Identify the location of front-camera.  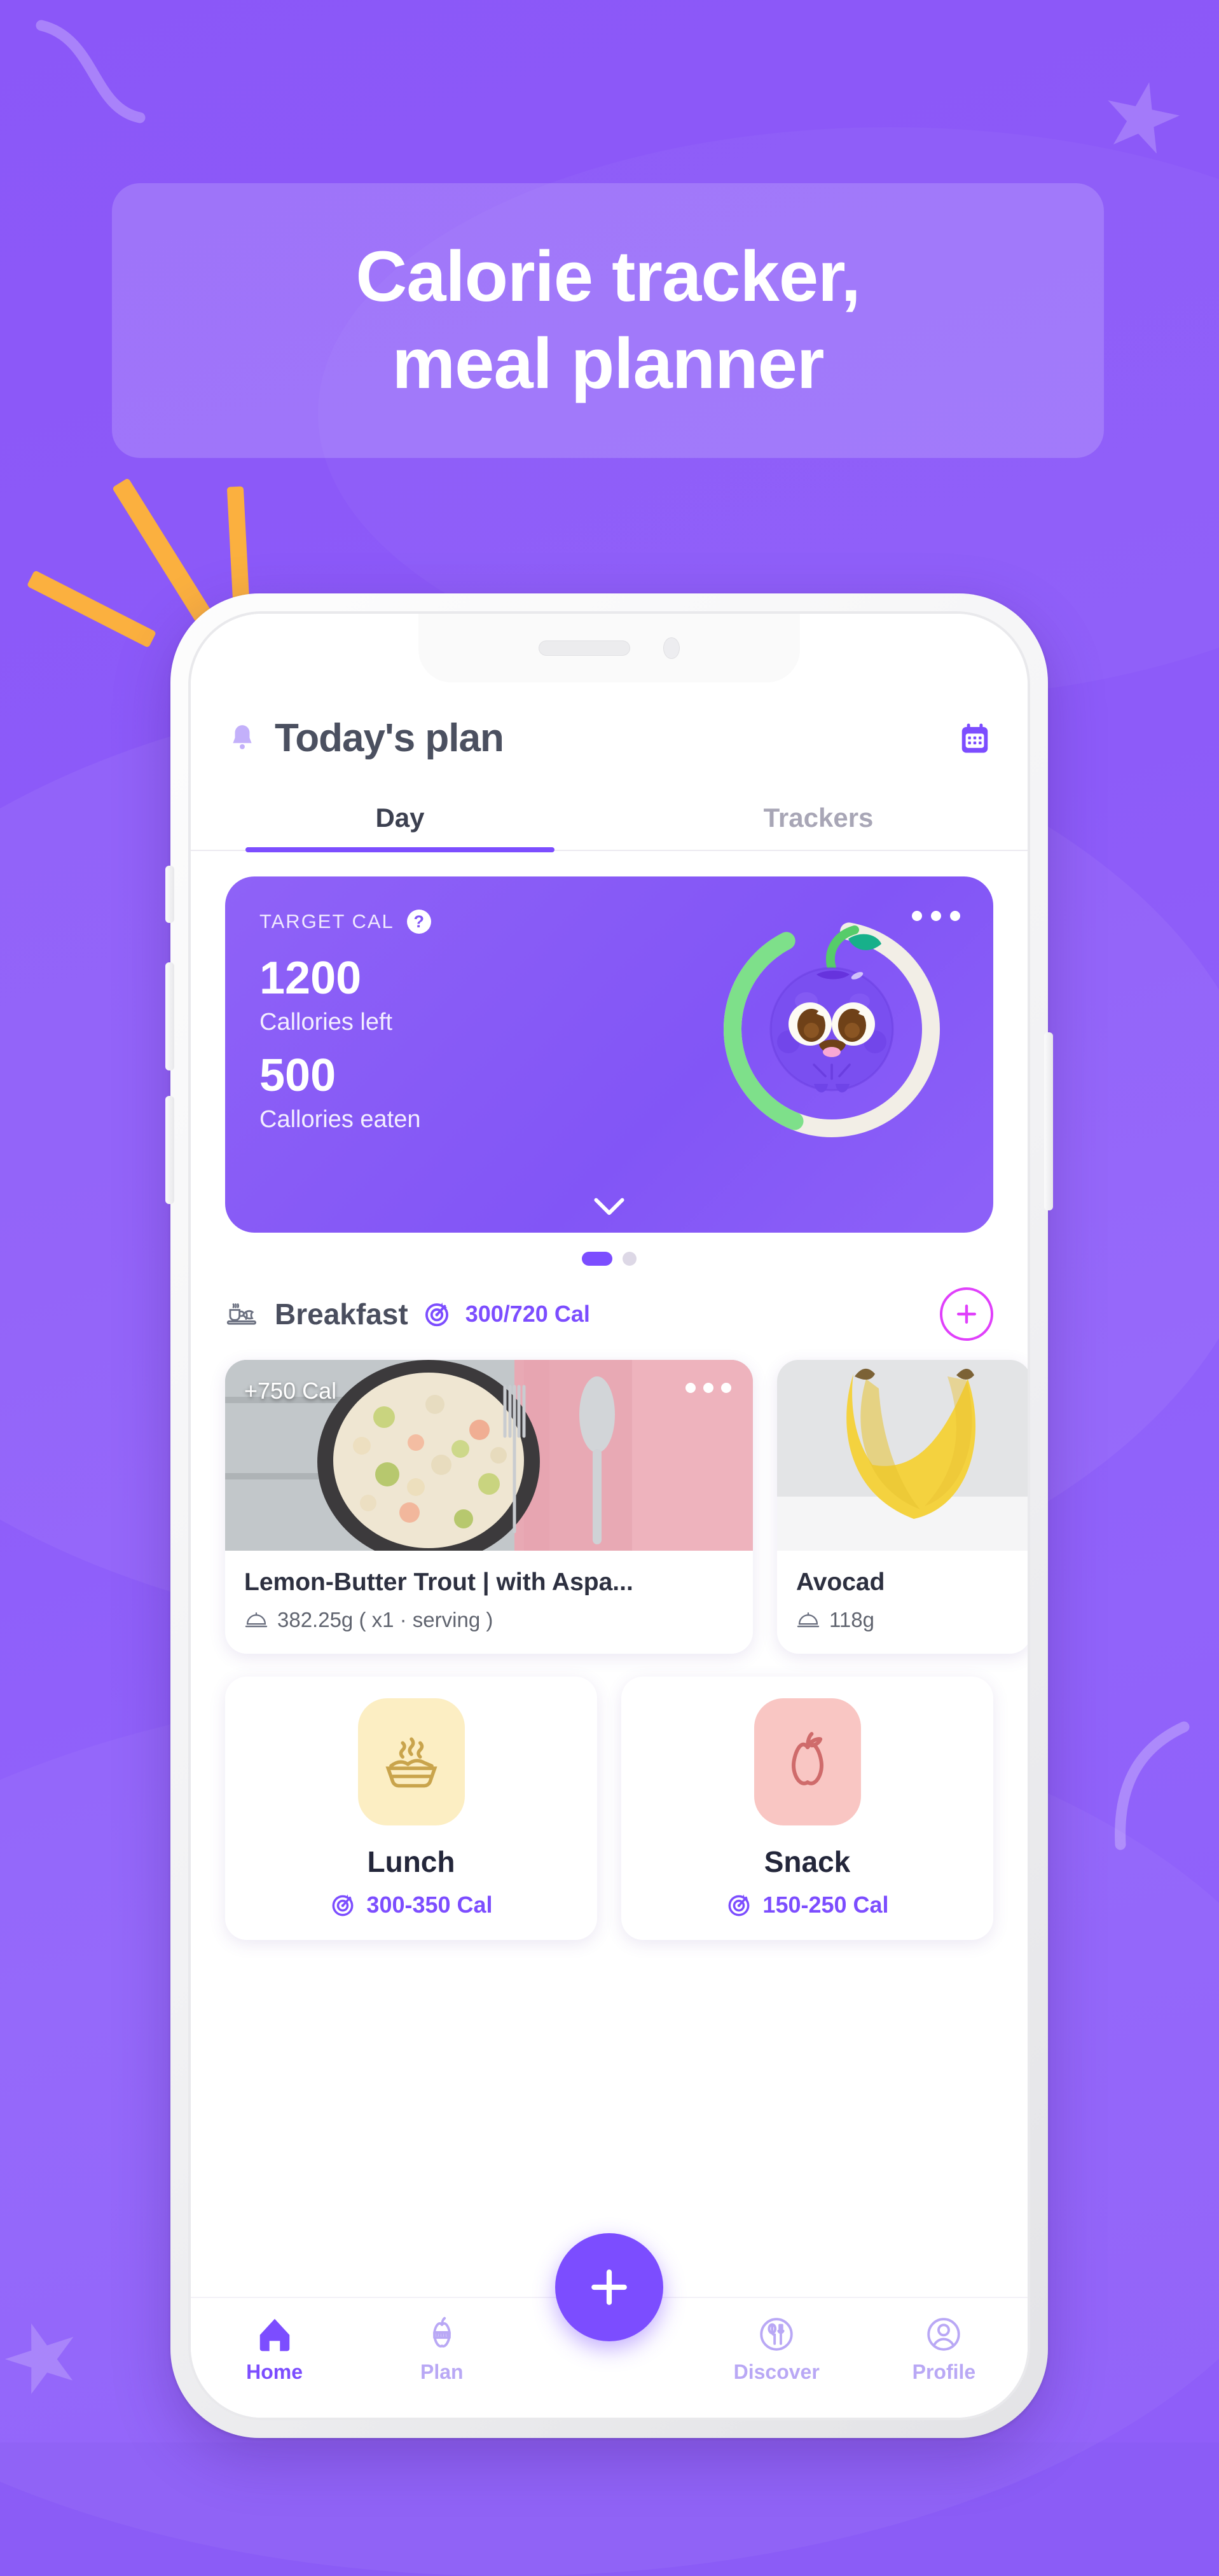
(671, 648).